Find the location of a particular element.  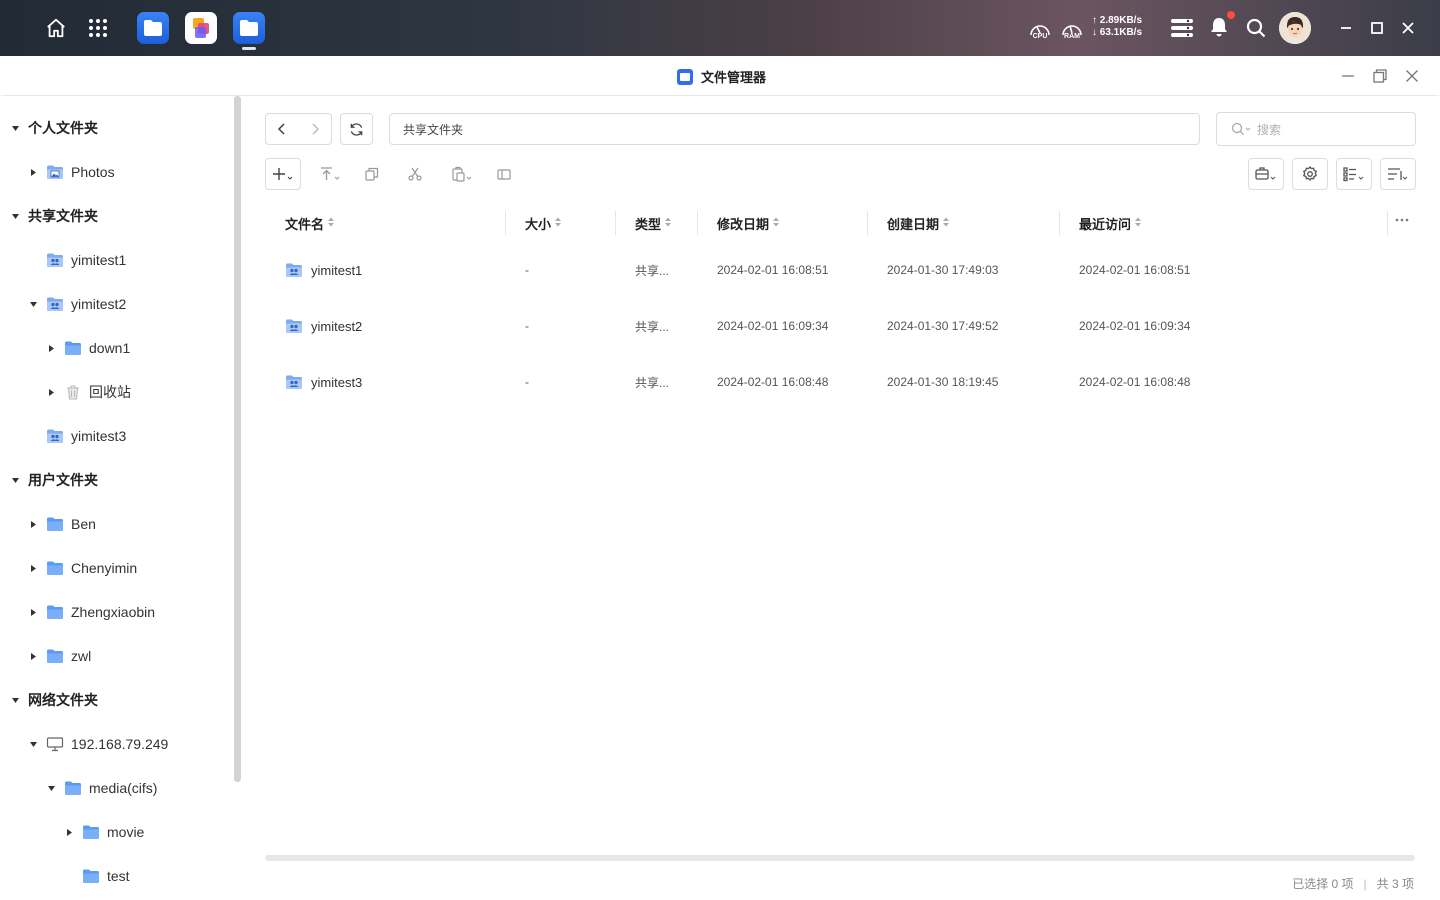

rename-icon is located at coordinates (504, 174).